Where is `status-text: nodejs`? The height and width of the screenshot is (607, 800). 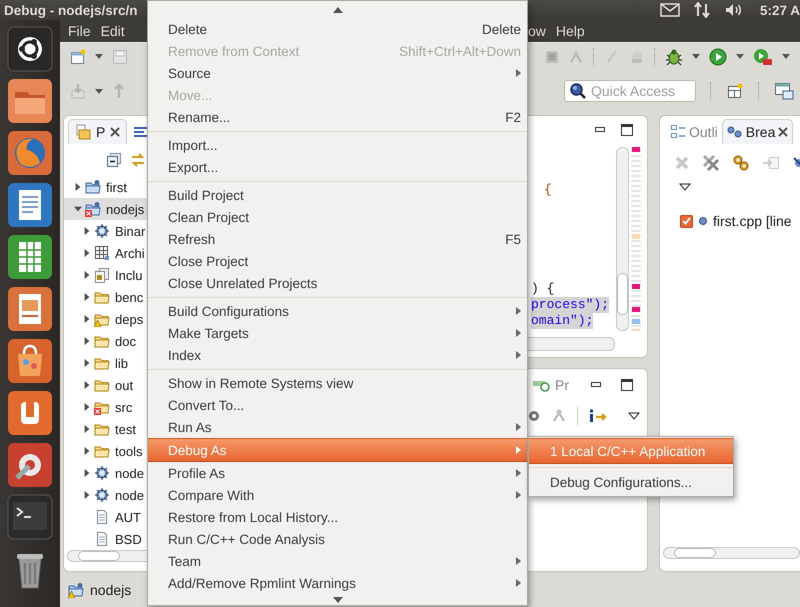
status-text: nodejs is located at coordinates (111, 590).